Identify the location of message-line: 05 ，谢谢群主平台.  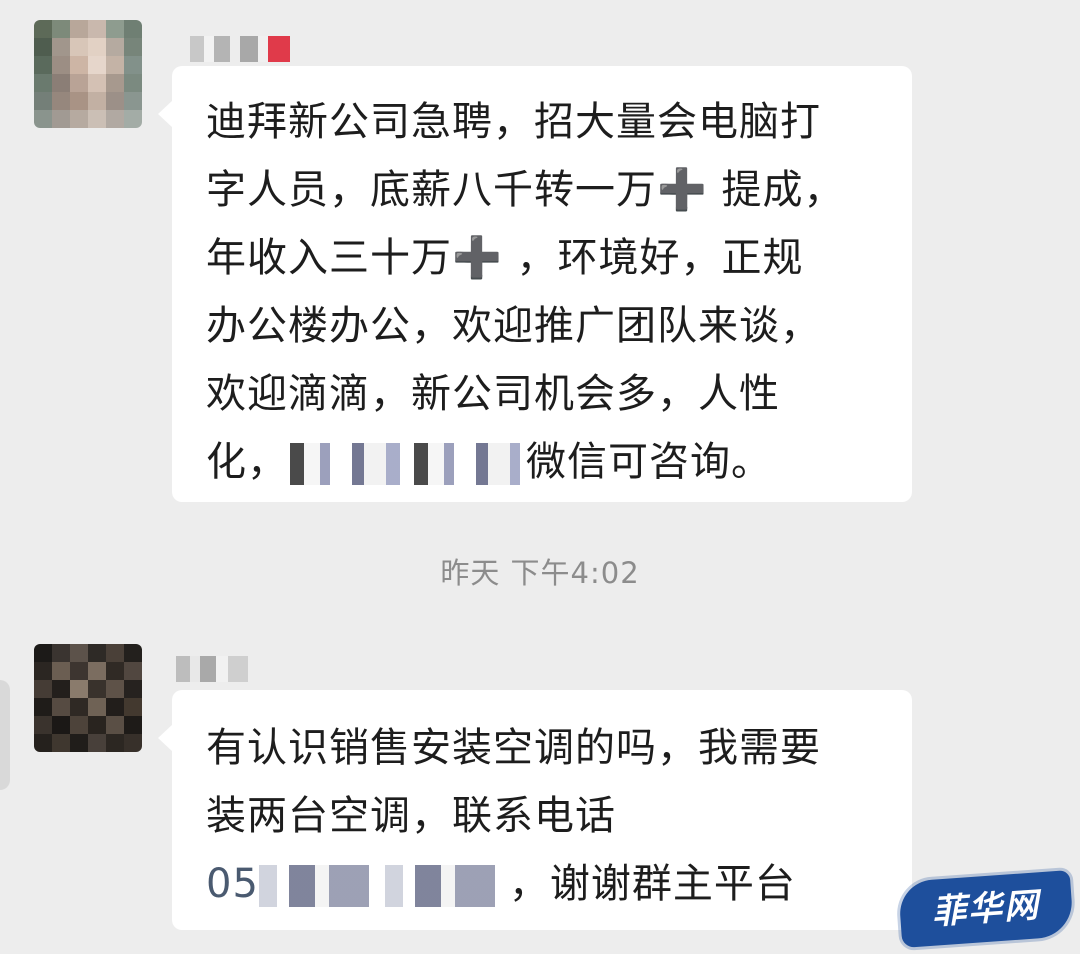
(559, 884).